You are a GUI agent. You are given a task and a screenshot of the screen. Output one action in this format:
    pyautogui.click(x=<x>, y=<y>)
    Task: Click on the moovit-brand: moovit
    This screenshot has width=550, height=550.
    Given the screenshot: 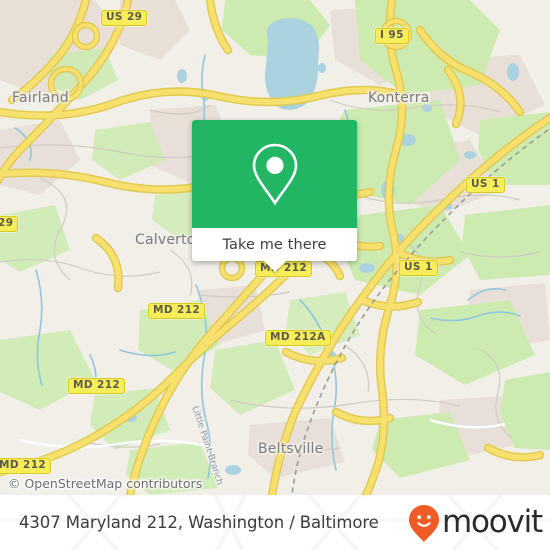 What is the action you would take?
    pyautogui.click(x=475, y=522)
    